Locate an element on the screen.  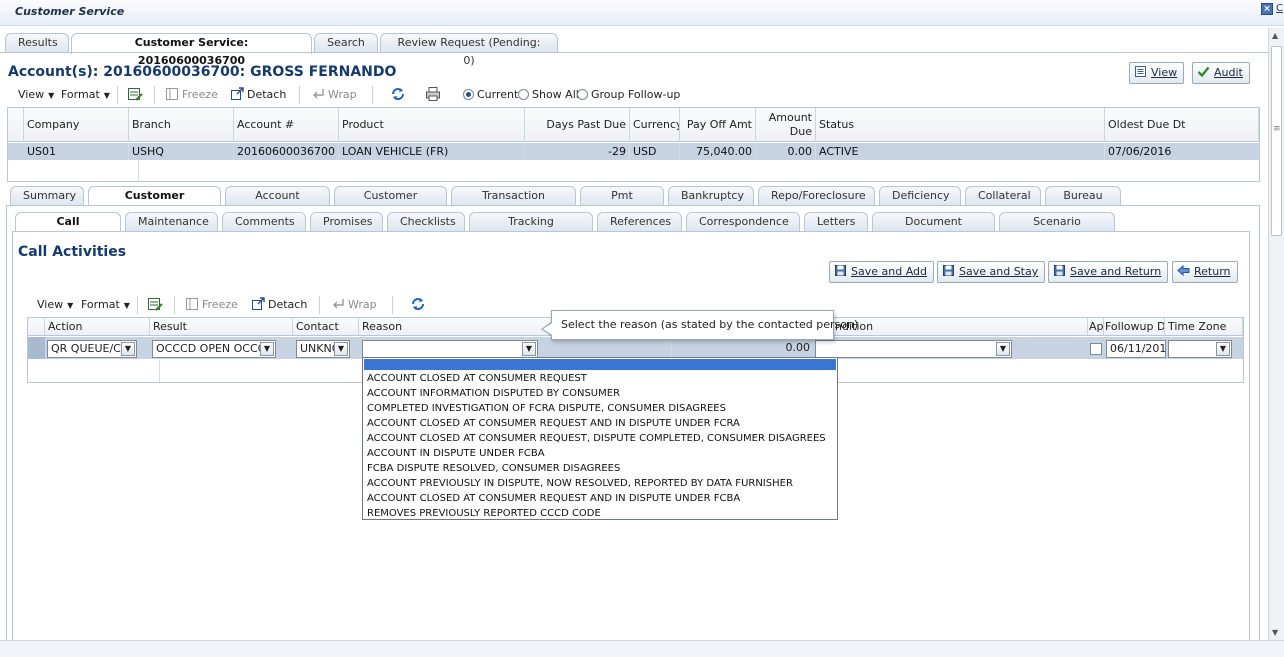
radio-group-followup: Group Follow-up is located at coordinates (628, 95).